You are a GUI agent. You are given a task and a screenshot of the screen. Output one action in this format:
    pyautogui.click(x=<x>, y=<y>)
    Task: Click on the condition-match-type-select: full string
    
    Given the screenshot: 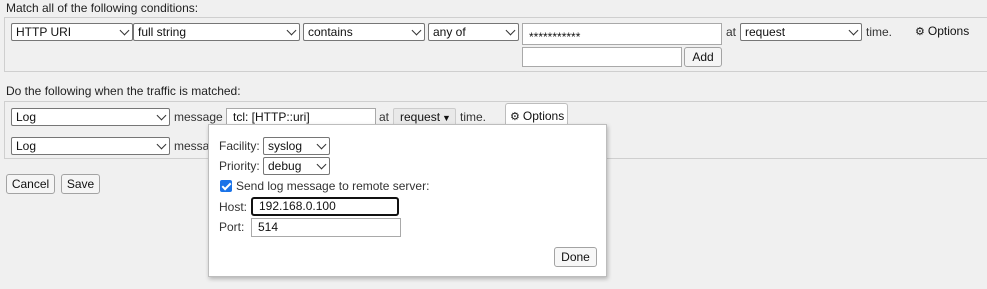 What is the action you would take?
    pyautogui.click(x=216, y=32)
    